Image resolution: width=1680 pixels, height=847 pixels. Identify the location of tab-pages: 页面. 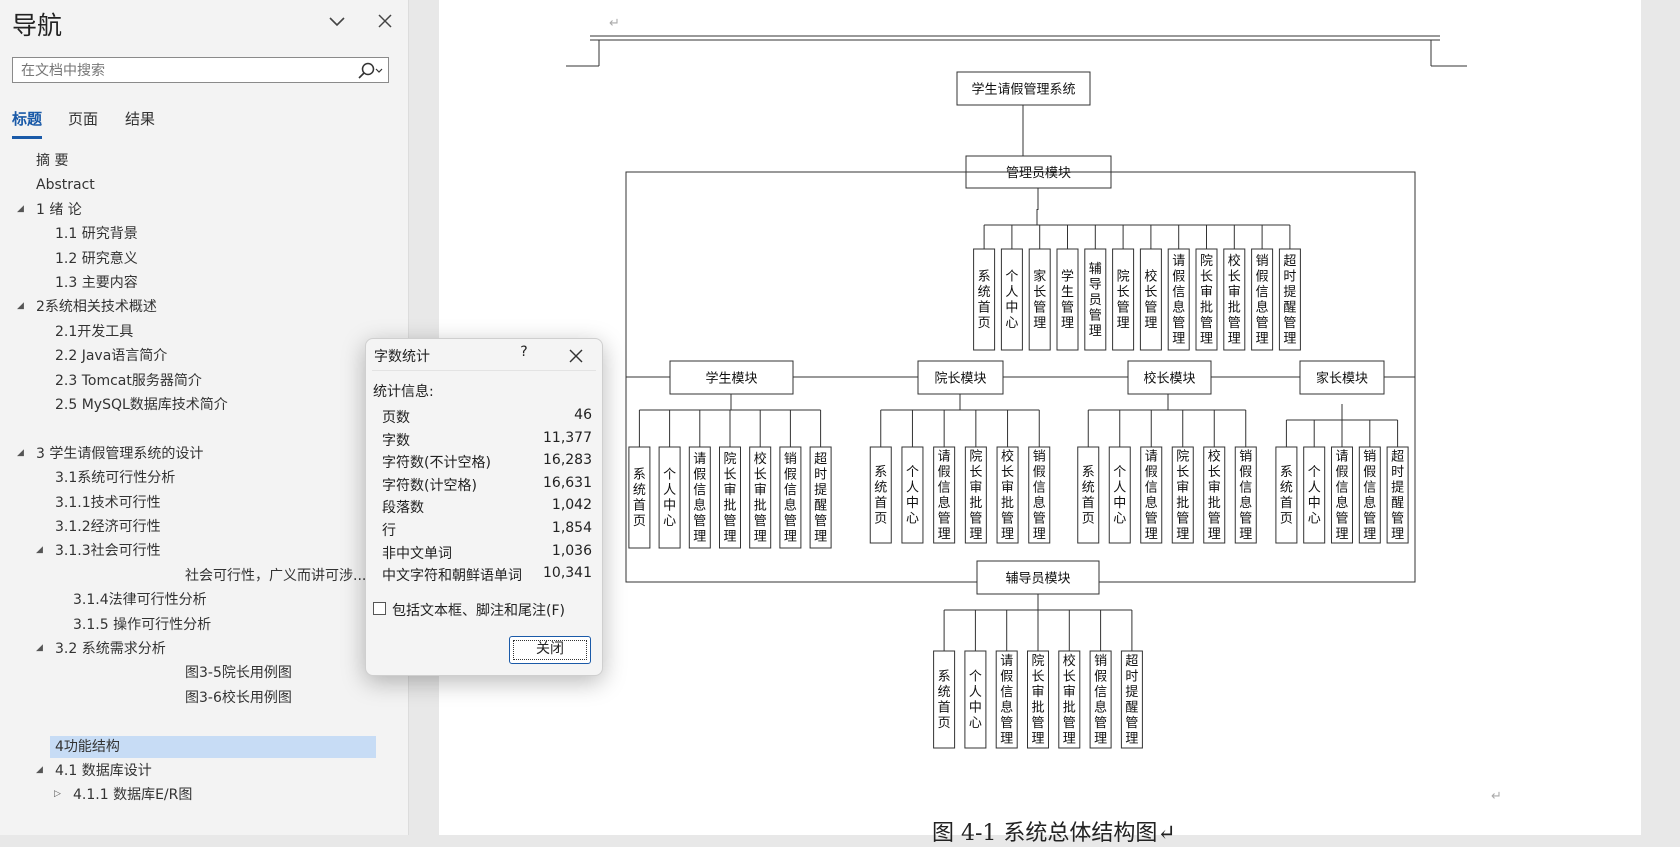
(83, 118).